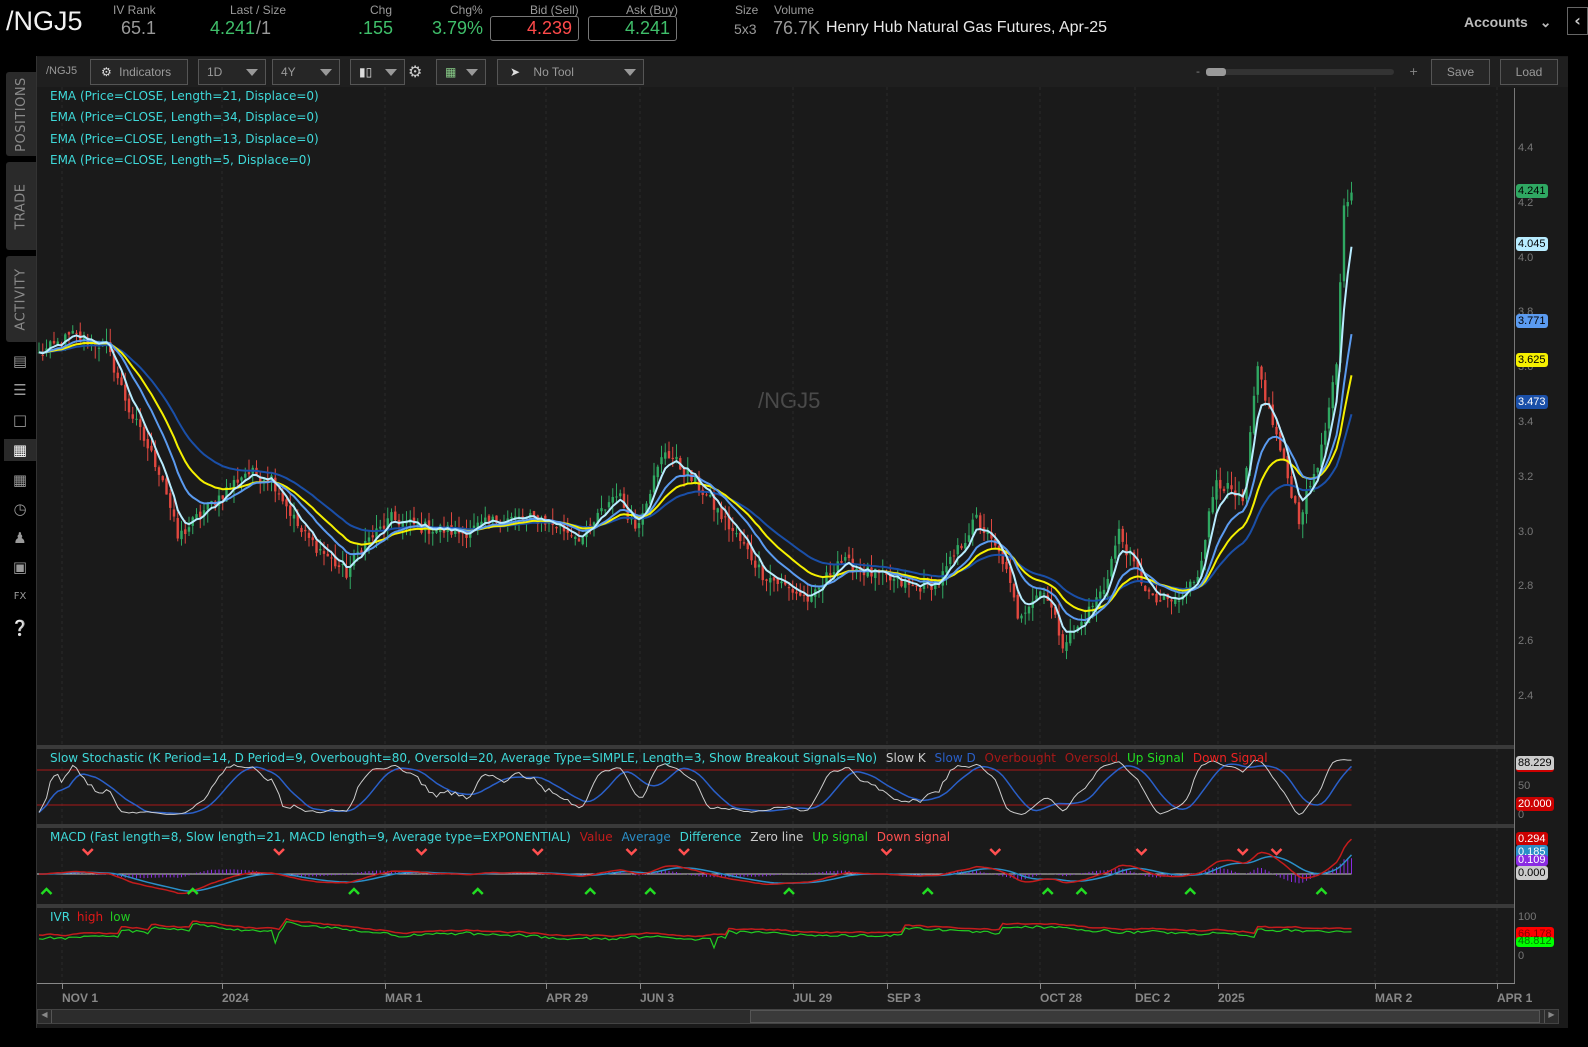 The height and width of the screenshot is (1047, 1588). I want to click on accounts-dropdown: Accounts ⌄, so click(1507, 22).